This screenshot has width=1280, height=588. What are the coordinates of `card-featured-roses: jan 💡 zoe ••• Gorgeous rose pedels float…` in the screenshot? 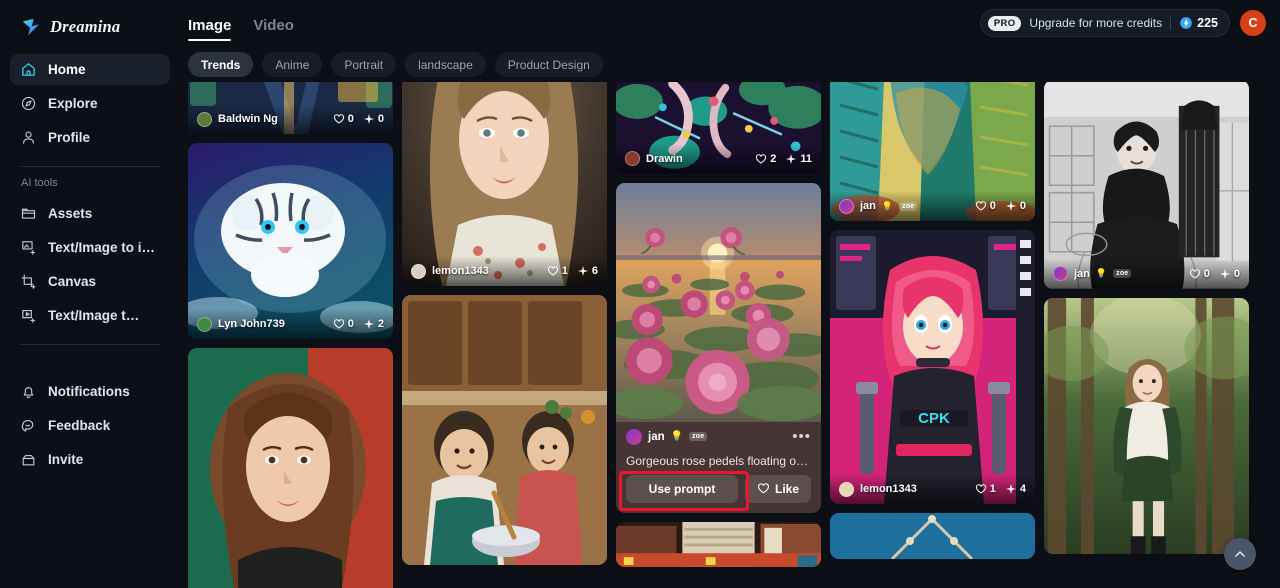 It's located at (718, 347).